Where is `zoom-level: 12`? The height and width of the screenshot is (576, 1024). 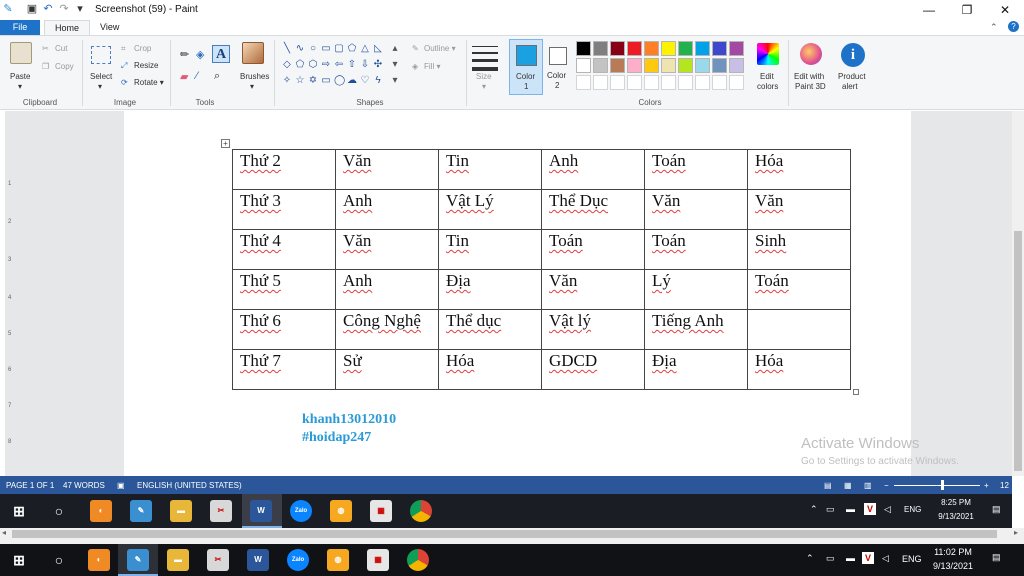 zoom-level: 12 is located at coordinates (1004, 485).